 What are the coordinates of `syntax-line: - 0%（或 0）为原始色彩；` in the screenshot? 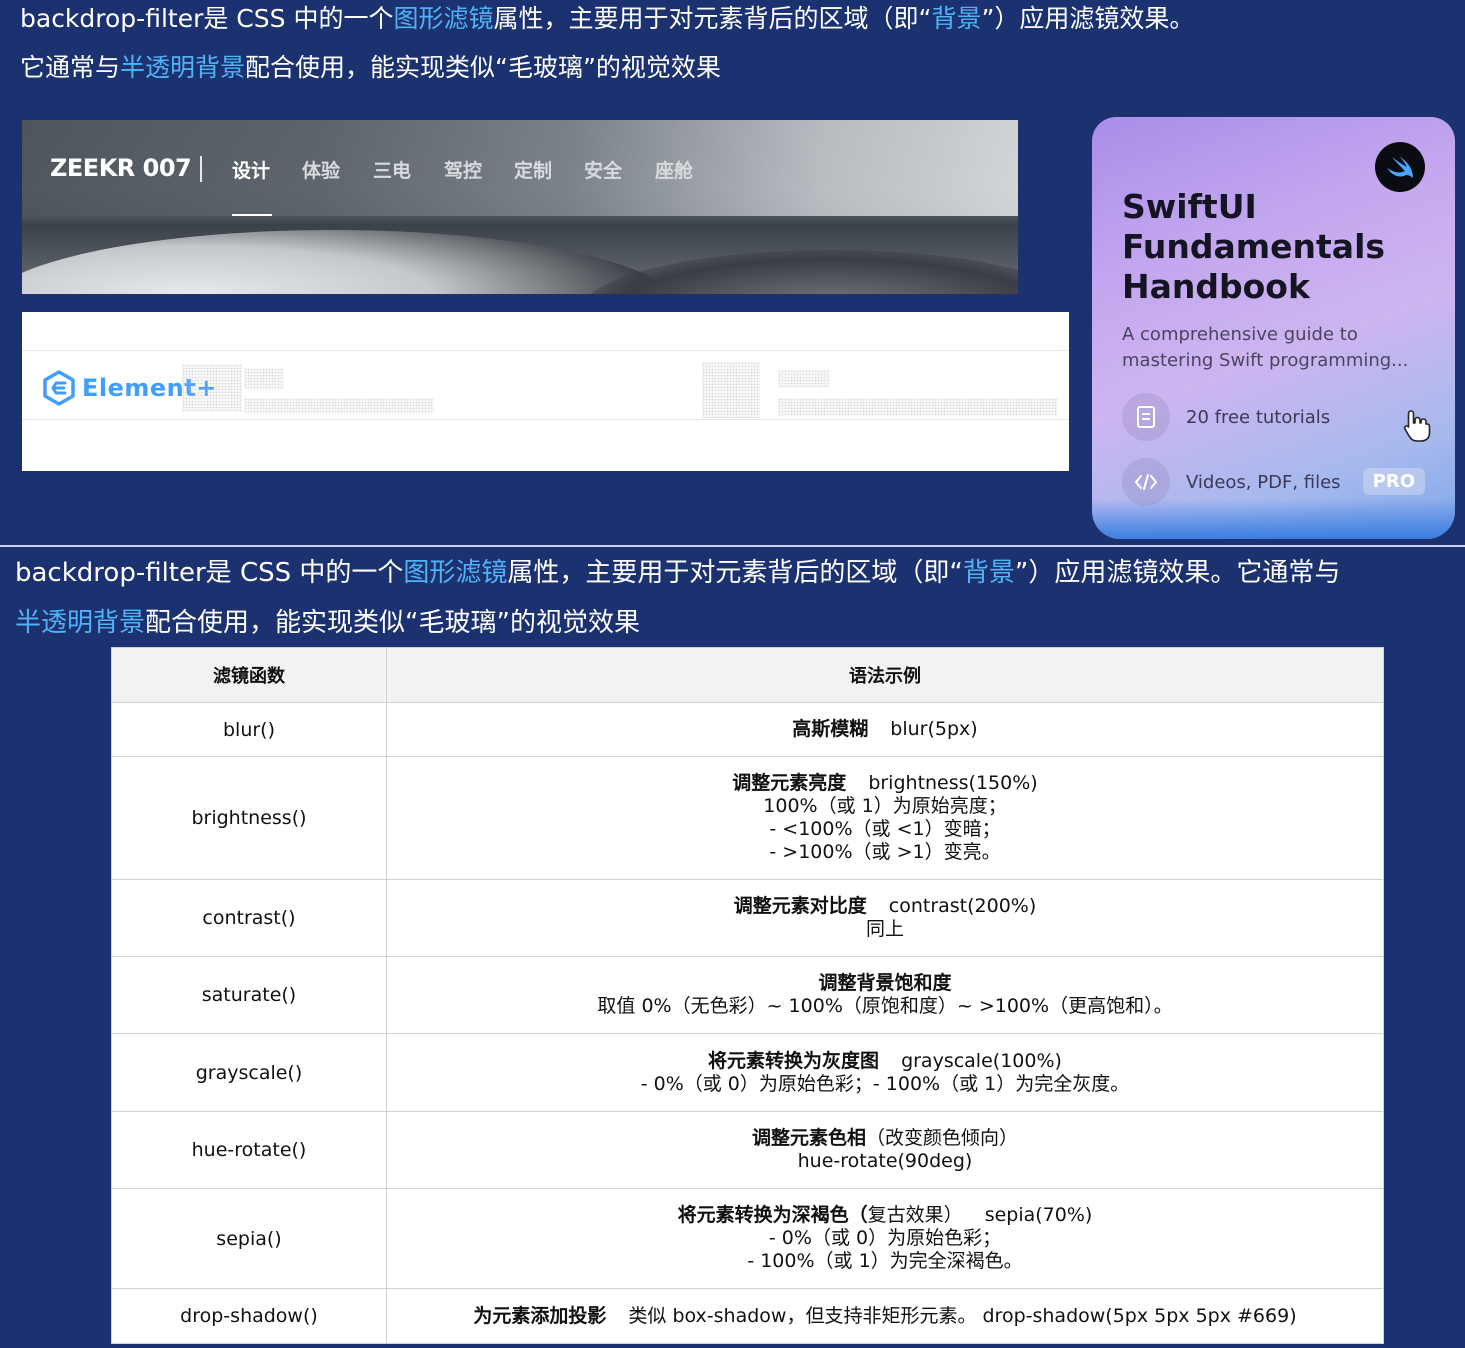 It's located at (885, 1238).